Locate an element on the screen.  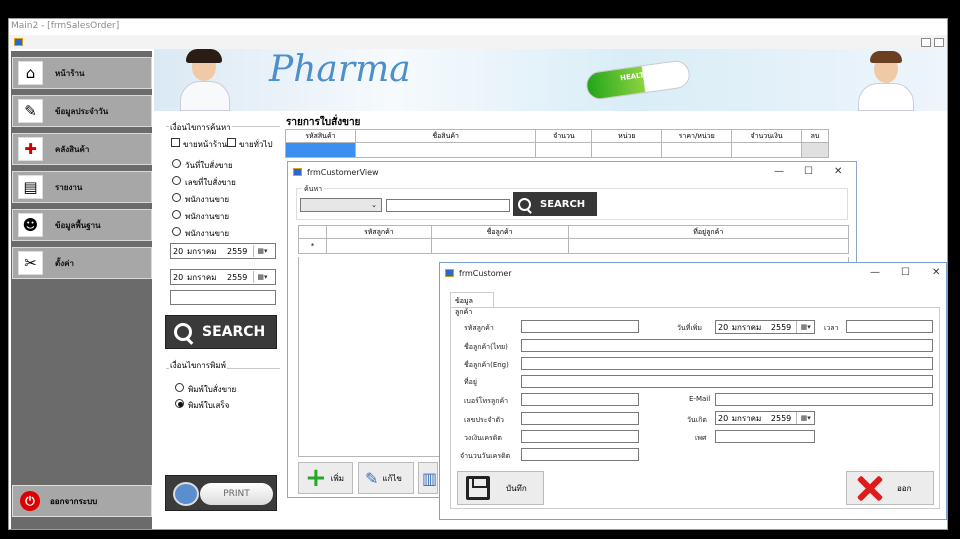
check-general-sale is located at coordinates (231, 143).